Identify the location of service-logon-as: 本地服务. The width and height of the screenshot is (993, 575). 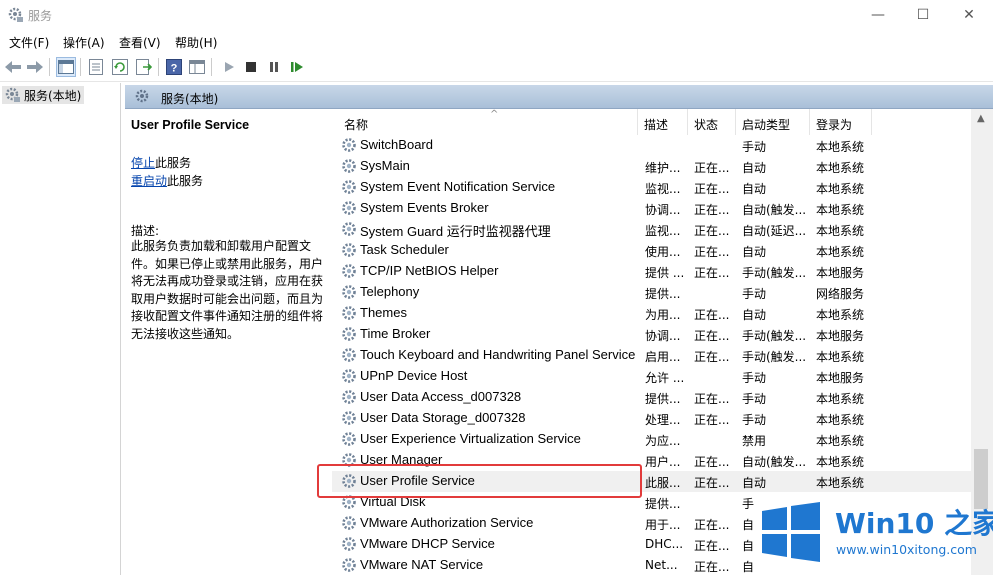
(840, 336).